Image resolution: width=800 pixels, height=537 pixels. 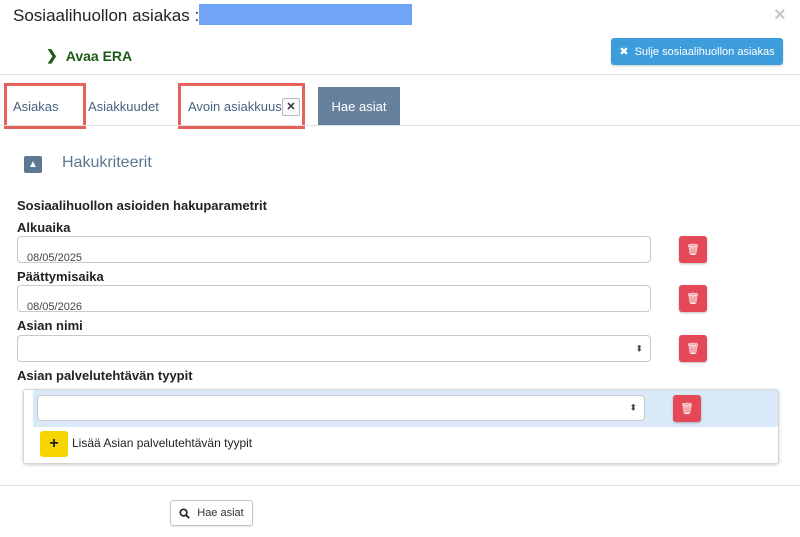 I want to click on section-title: Hakukriteerit, so click(x=107, y=162).